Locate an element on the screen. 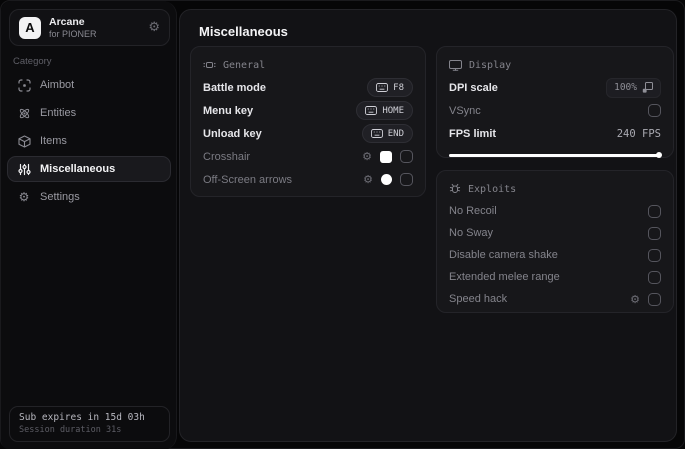 The height and width of the screenshot is (449, 685). dpi-scale-select: 100% is located at coordinates (633, 87).